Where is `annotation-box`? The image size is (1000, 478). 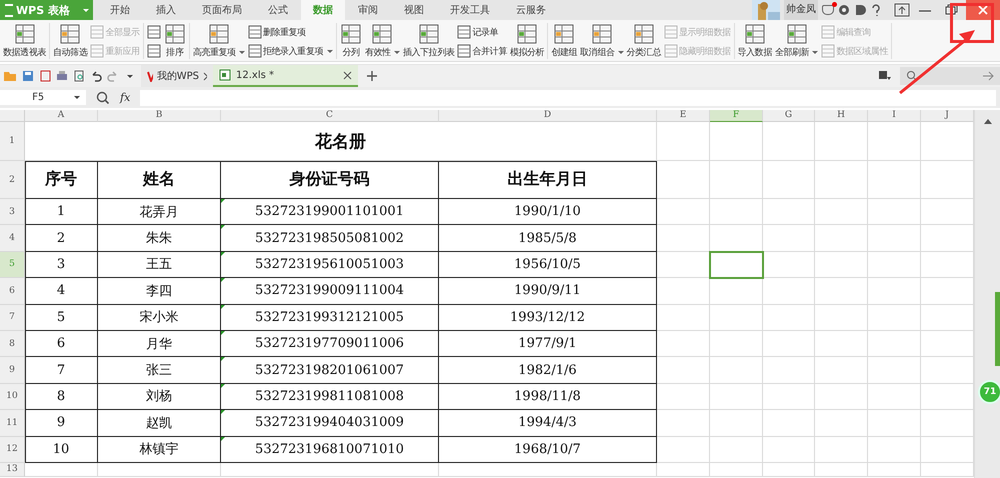 annotation-box is located at coordinates (972, 23).